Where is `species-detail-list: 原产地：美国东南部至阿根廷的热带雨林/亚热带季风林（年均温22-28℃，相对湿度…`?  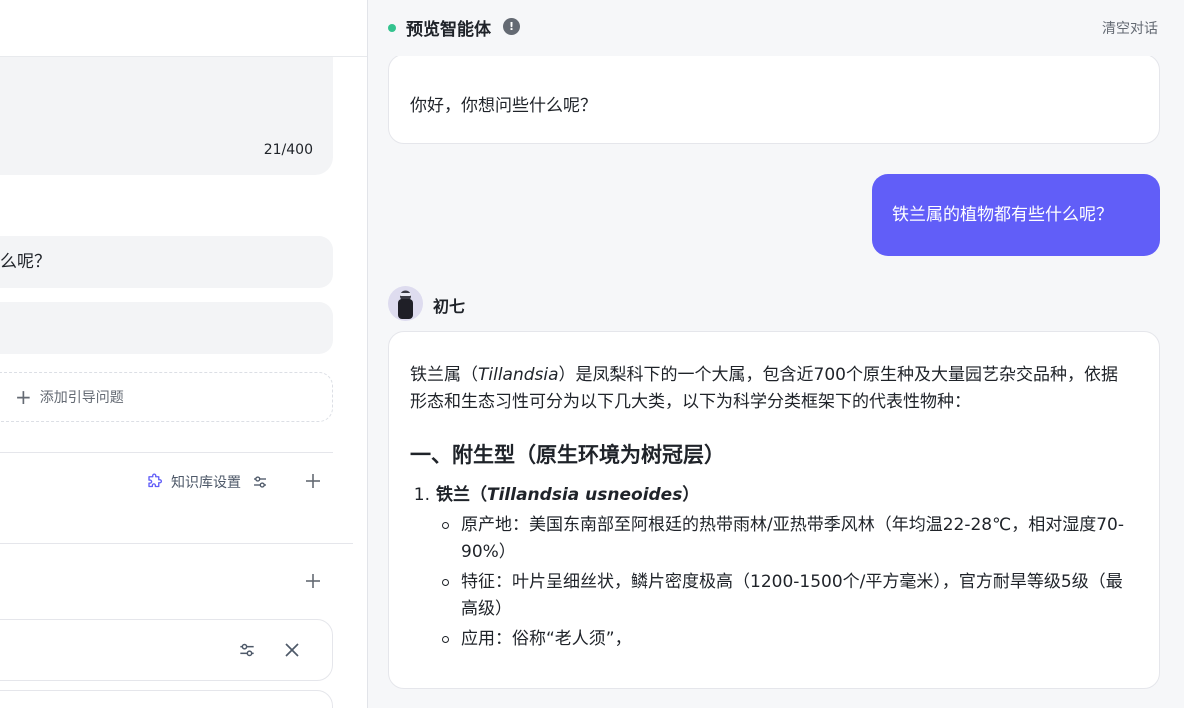 species-detail-list: 原产地：美国东南部至阿根廷的热带雨林/亚热带季风林（年均温22-28℃，相对湿度… is located at coordinates (782, 582).